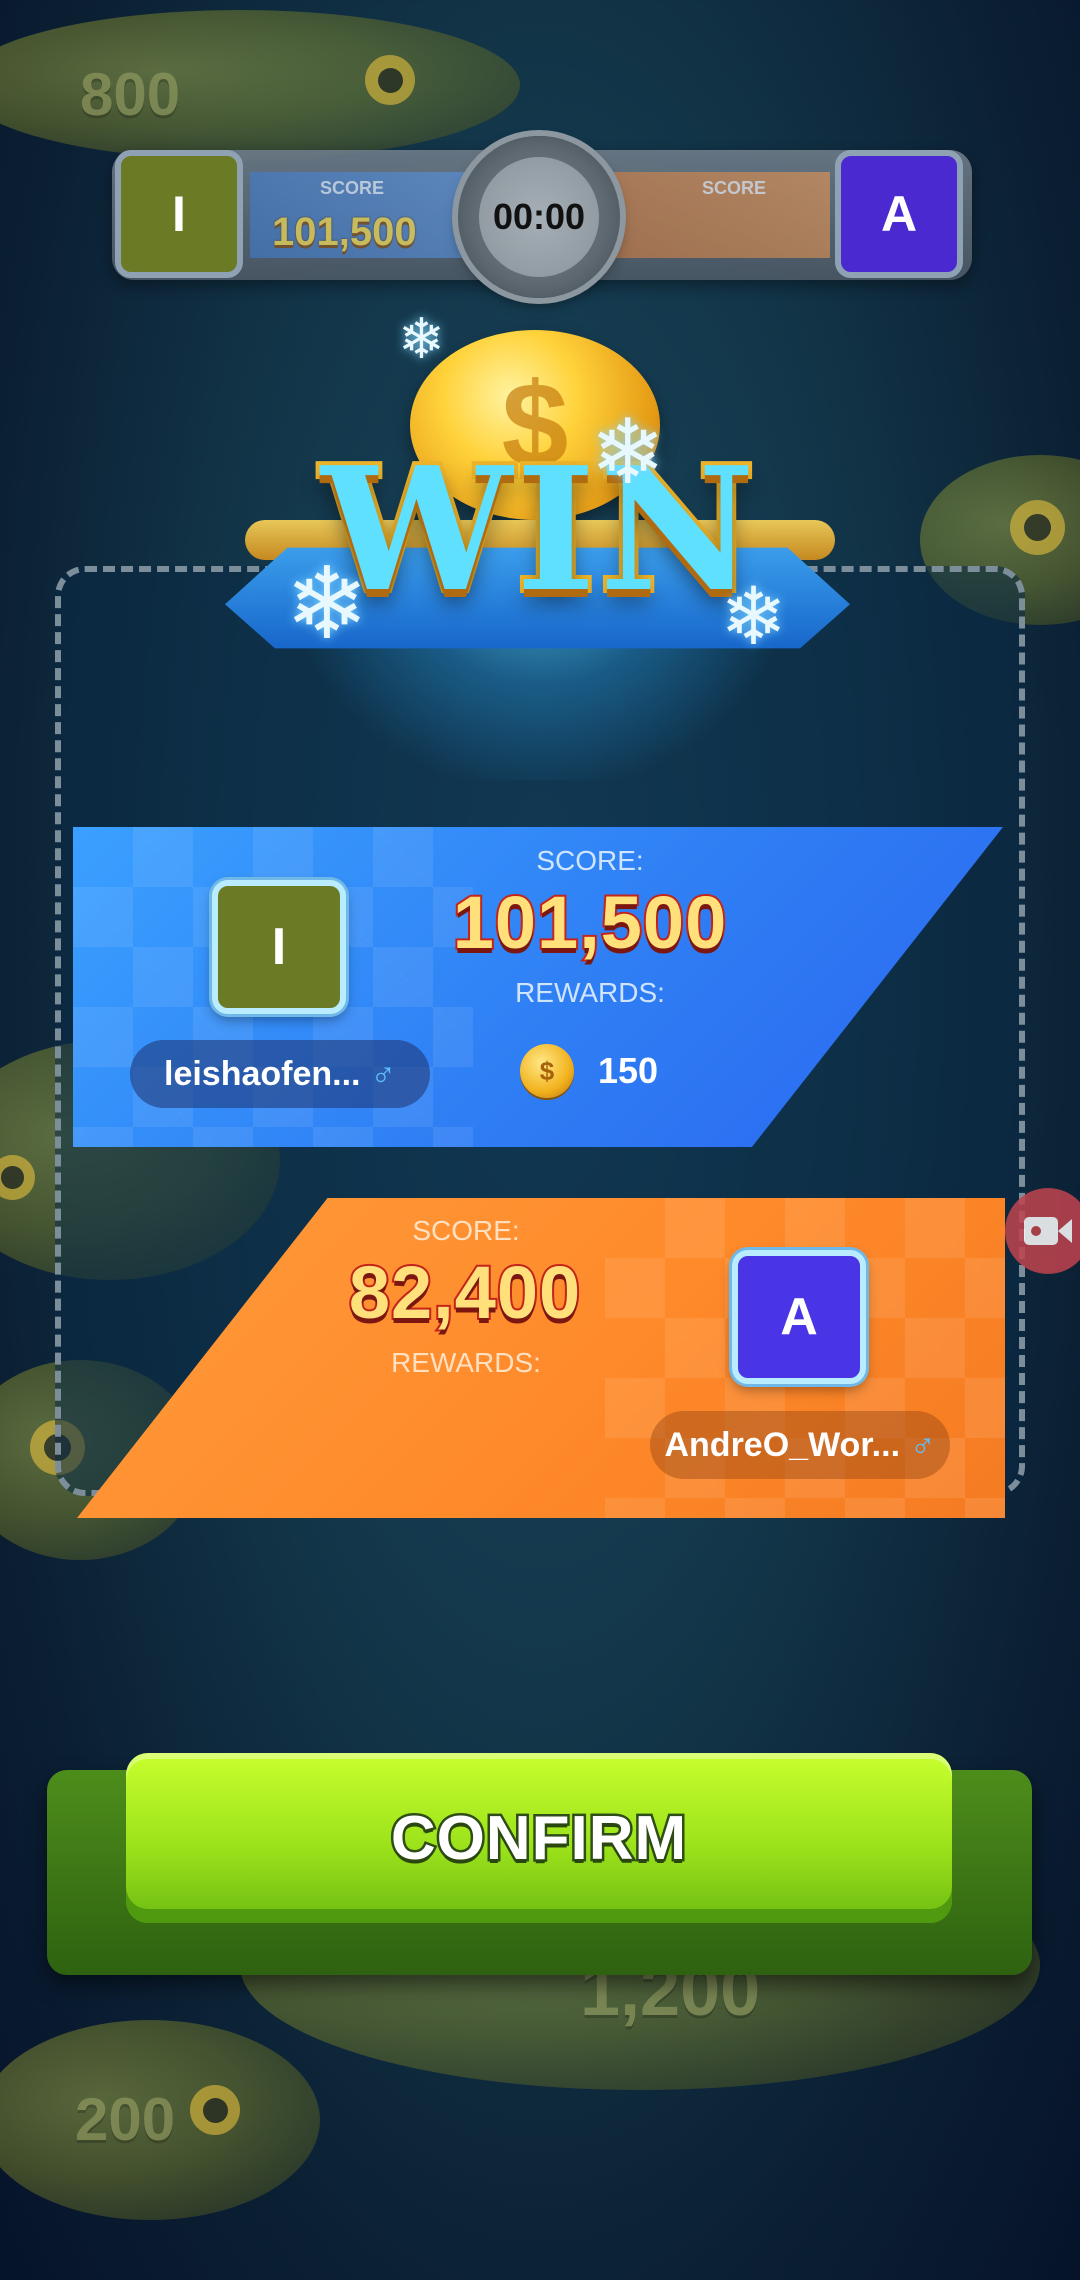  What do you see at coordinates (279, 947) in the screenshot?
I see `winner-avatar: I` at bounding box center [279, 947].